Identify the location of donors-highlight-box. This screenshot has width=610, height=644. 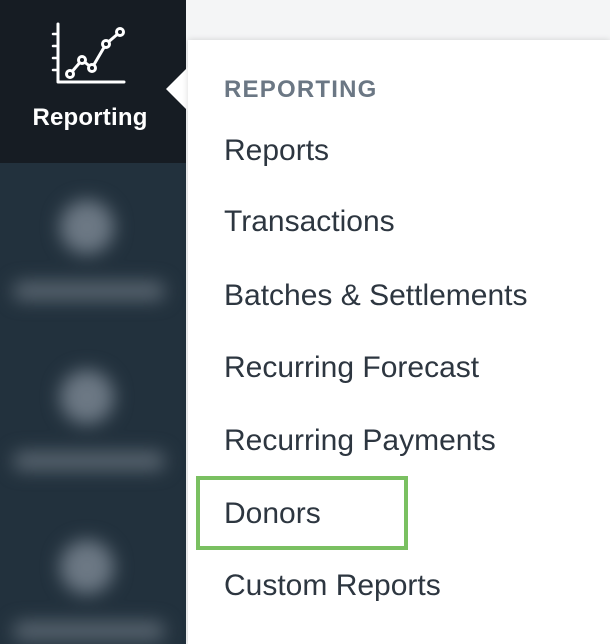
(302, 513).